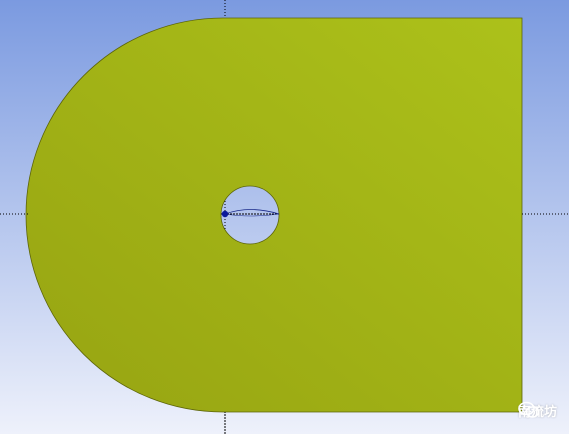  Describe the element at coordinates (529, 409) in the screenshot. I see `wechat-icon` at that location.